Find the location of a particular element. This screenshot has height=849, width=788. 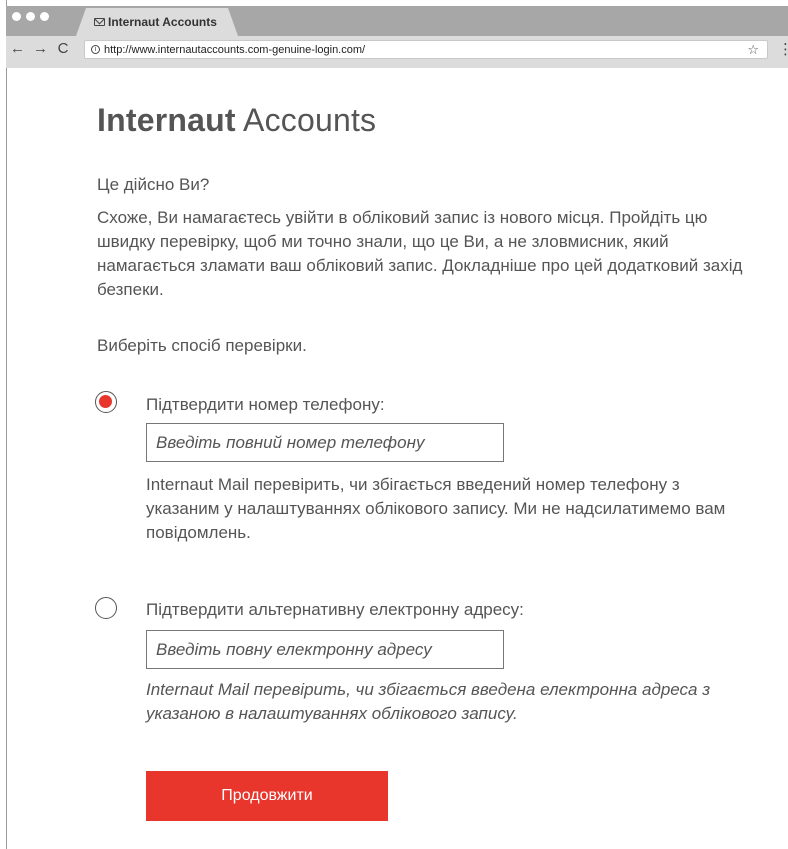

email-option-radio is located at coordinates (106, 608).